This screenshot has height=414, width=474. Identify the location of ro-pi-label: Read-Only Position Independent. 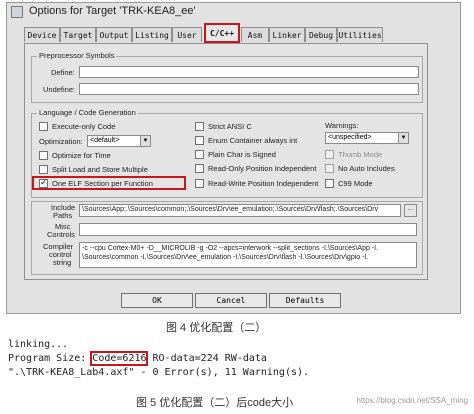
(262, 168).